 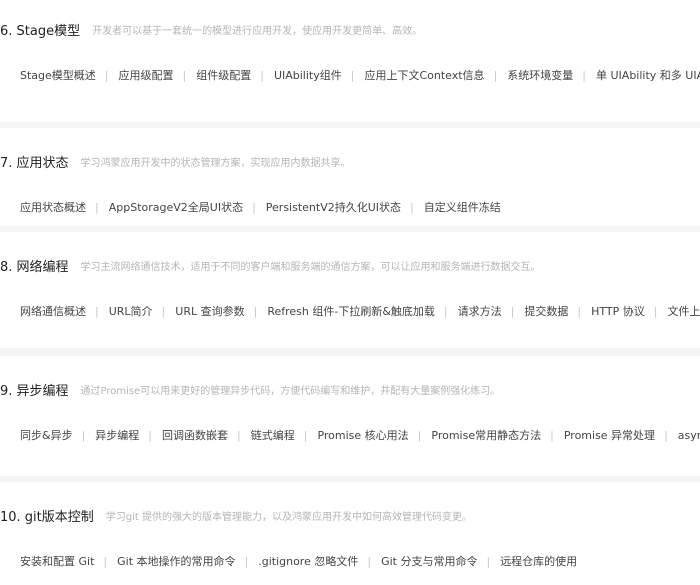 What do you see at coordinates (34, 391) in the screenshot?
I see `section-title: 9. 异步编程` at bounding box center [34, 391].